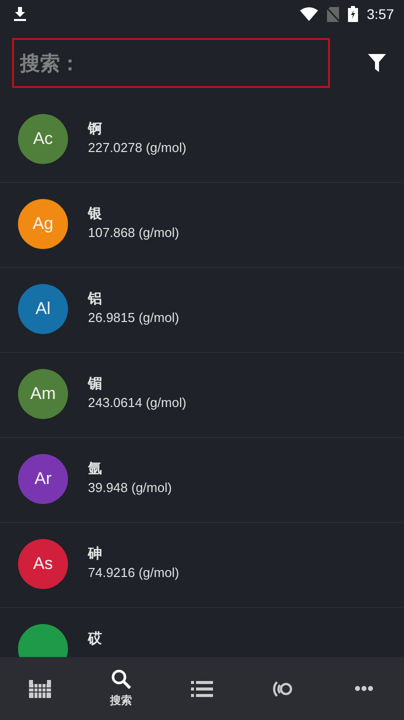  Describe the element at coordinates (95, 469) in the screenshot. I see `element-name: 氩` at that location.